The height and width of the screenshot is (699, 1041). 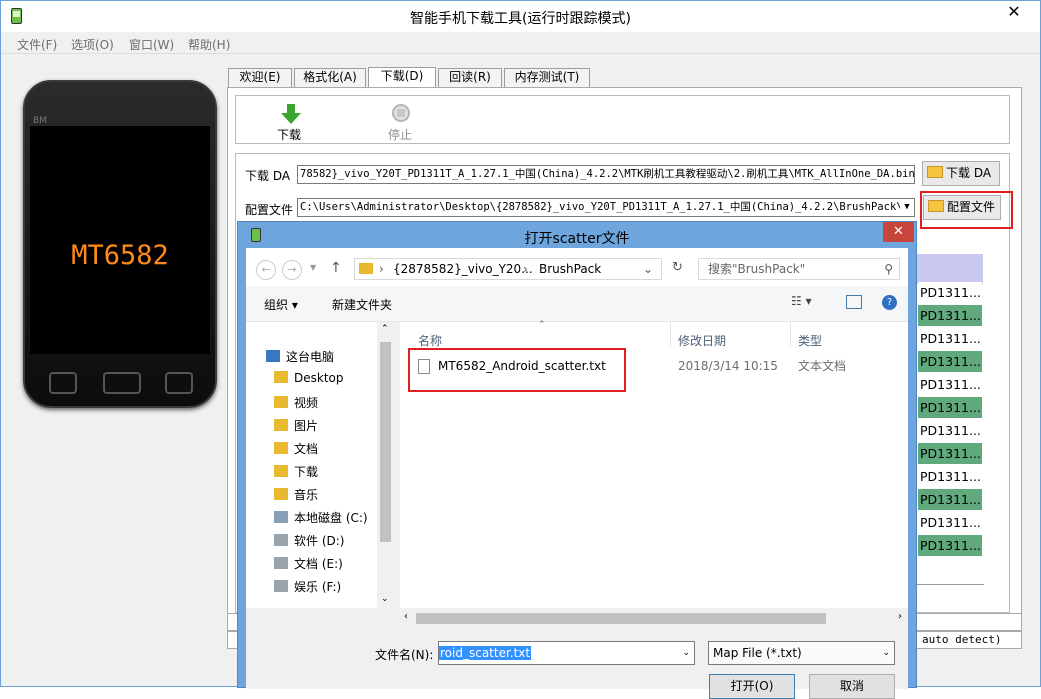 What do you see at coordinates (266, 270) in the screenshot?
I see `back-icon: ←` at bounding box center [266, 270].